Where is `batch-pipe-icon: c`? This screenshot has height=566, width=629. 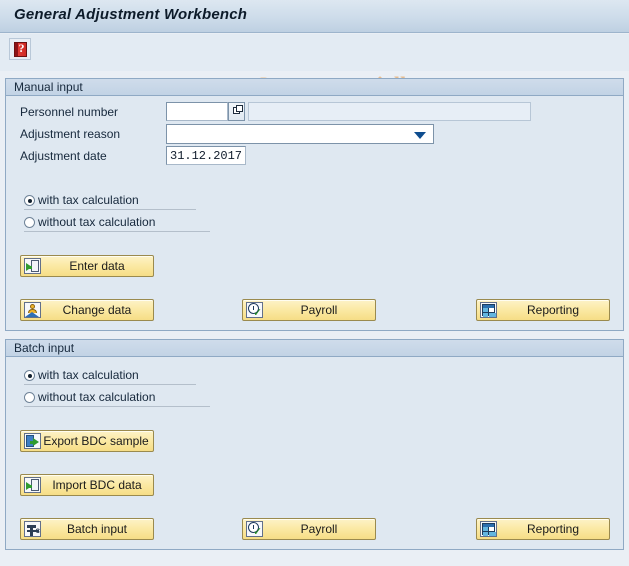 batch-pipe-icon: c is located at coordinates (32, 529).